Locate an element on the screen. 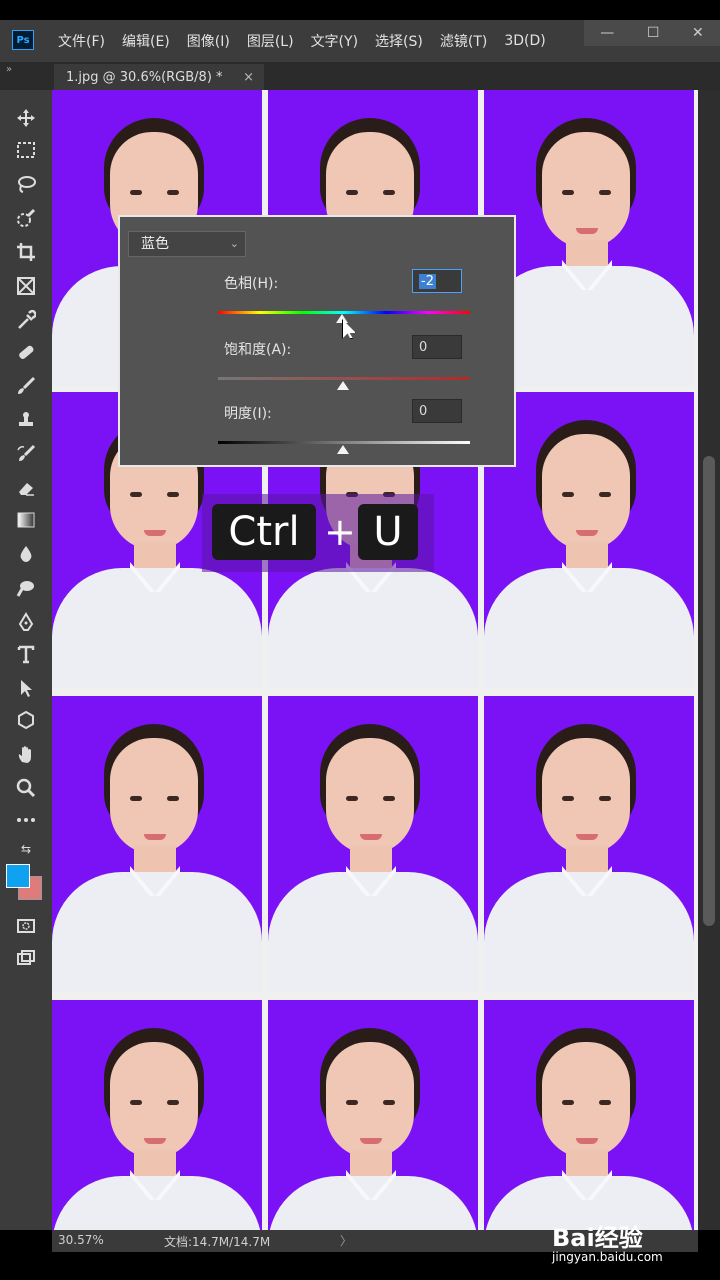  tools-panel: ⇆ is located at coordinates (26, 660).